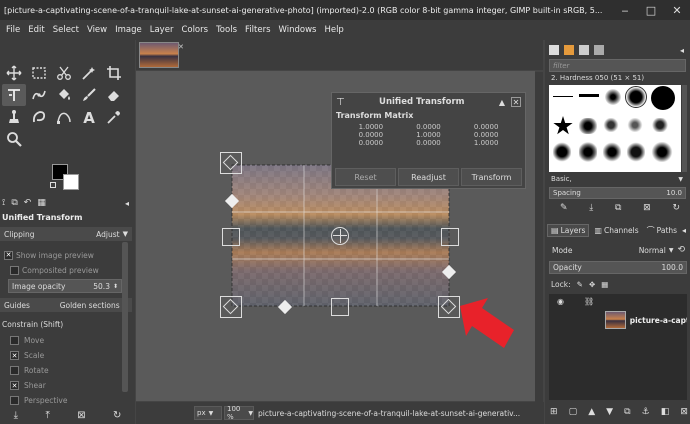 This screenshot has width=690, height=424. I want to click on fonts-tab-icon, so click(584, 50).